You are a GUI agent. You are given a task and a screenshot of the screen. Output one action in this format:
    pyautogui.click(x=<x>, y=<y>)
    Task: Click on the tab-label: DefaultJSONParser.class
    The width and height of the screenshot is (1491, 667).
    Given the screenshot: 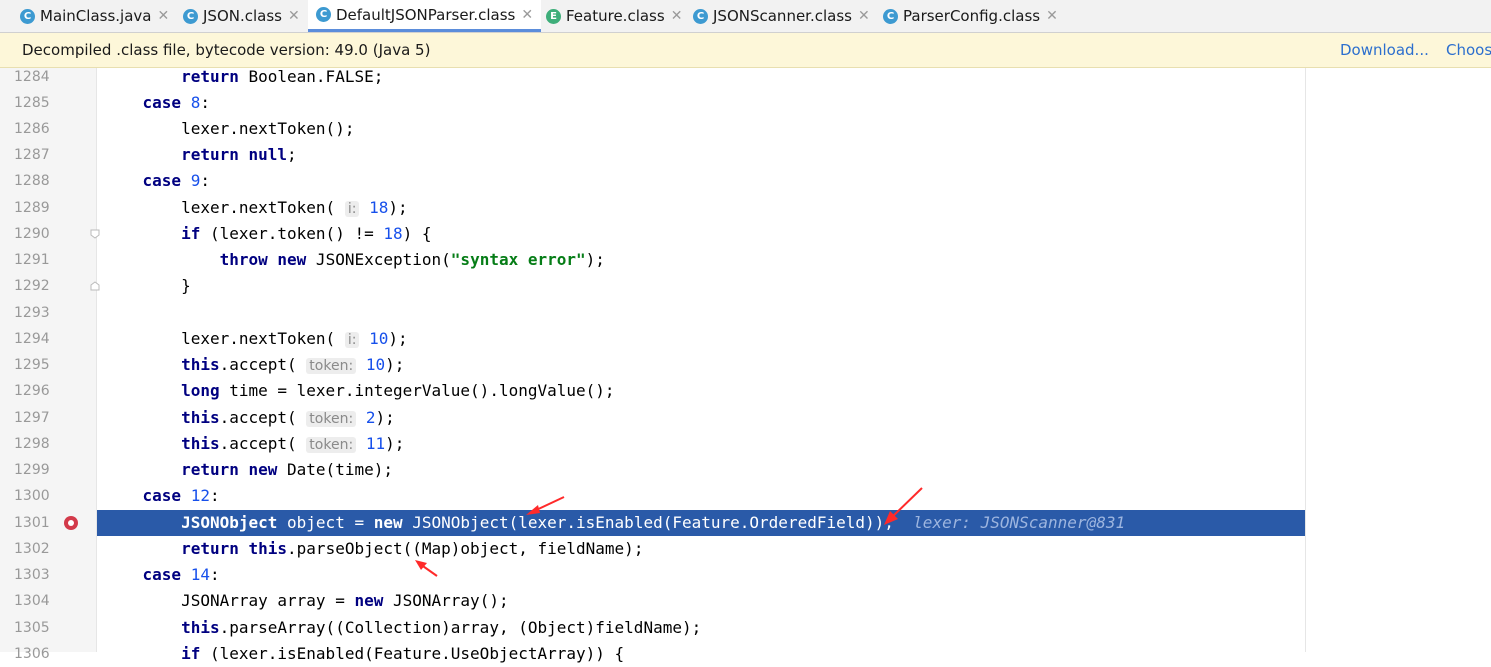 What is the action you would take?
    pyautogui.click(x=426, y=14)
    